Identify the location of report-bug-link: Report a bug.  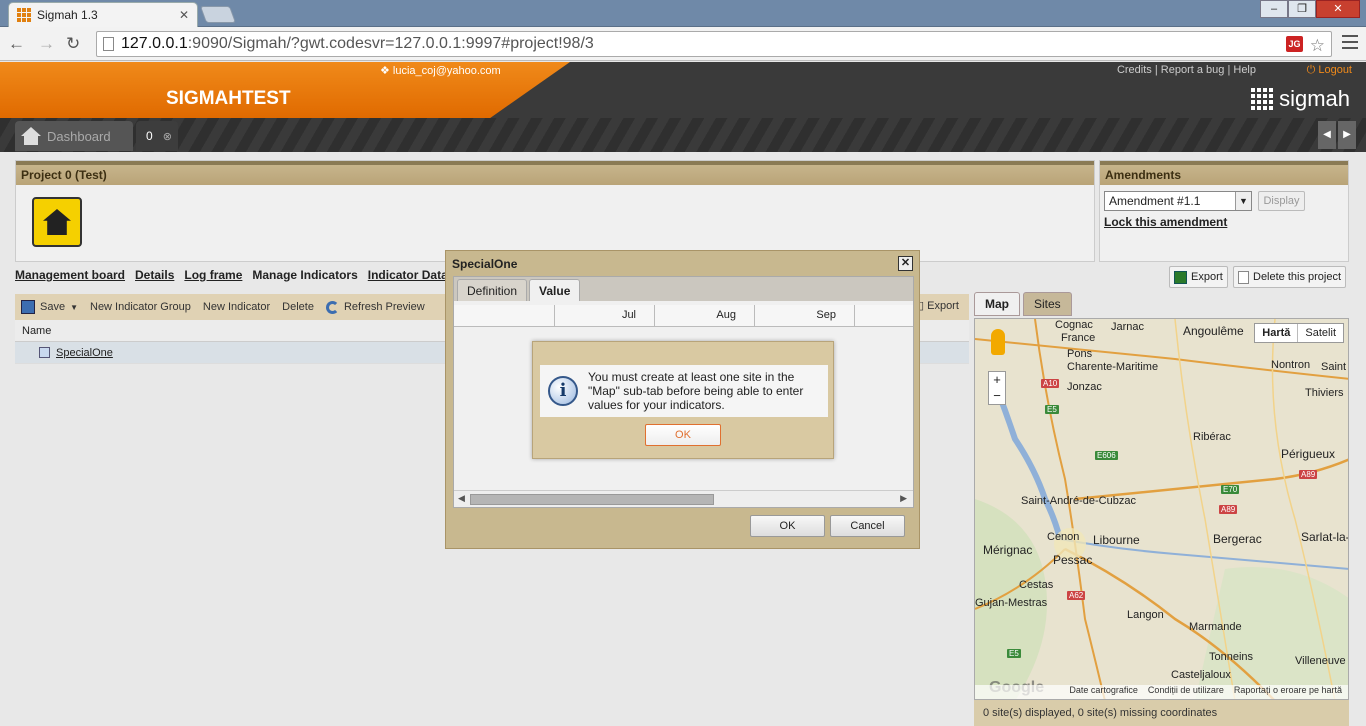
(1193, 70).